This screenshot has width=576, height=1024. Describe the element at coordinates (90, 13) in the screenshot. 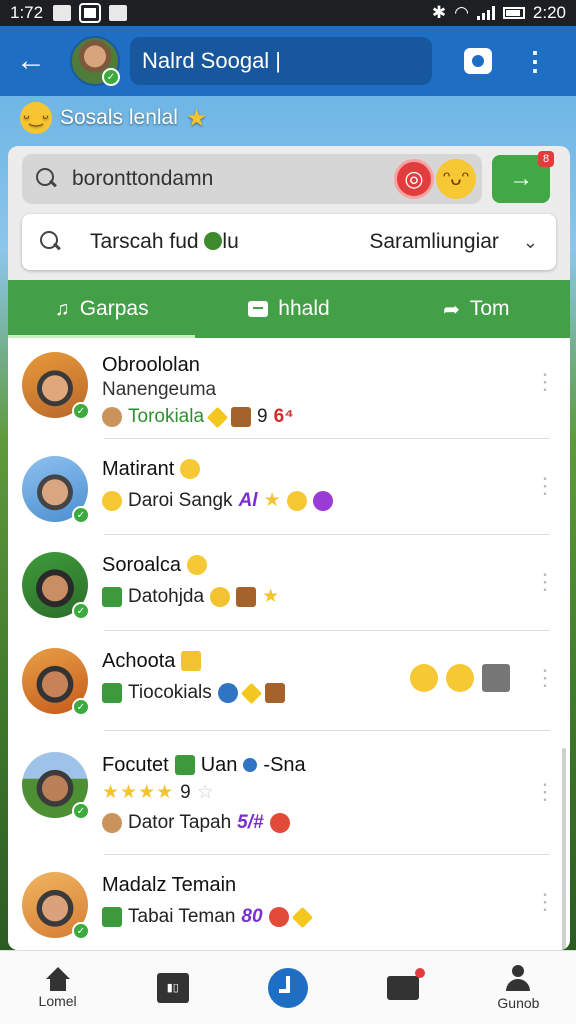

I see `app-notification-icon` at that location.